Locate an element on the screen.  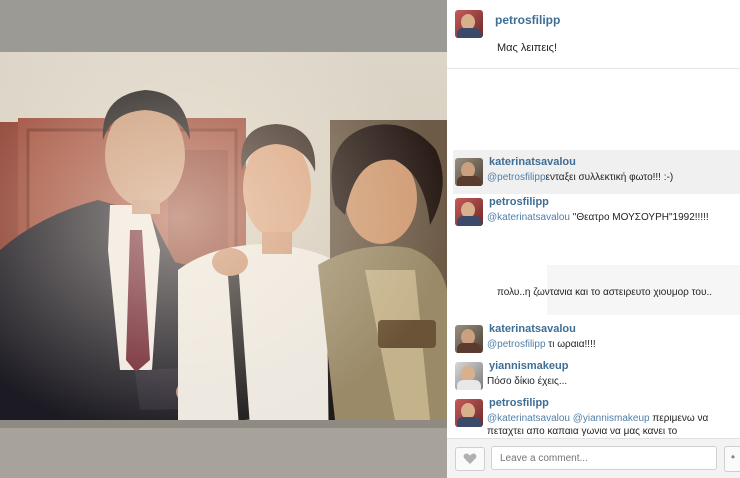
comment-body: ενταξει συλλεκτική φωτο!!! :-) is located at coordinates (609, 177).